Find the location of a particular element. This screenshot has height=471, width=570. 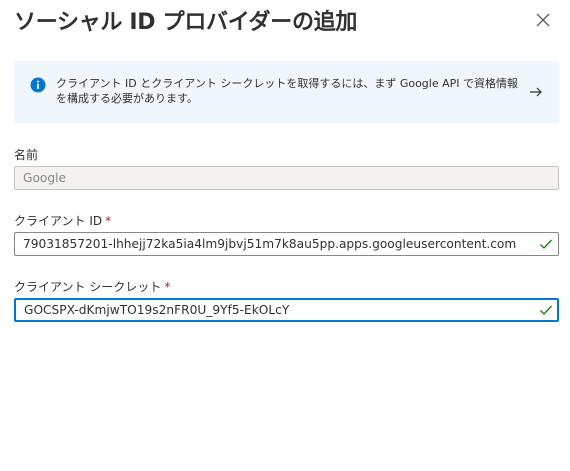

name-label: 名前 is located at coordinates (26, 155).